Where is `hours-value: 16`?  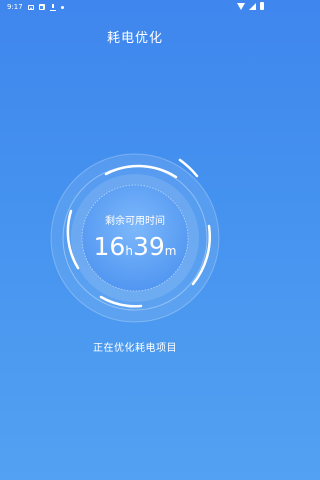 hours-value: 16 is located at coordinates (109, 246).